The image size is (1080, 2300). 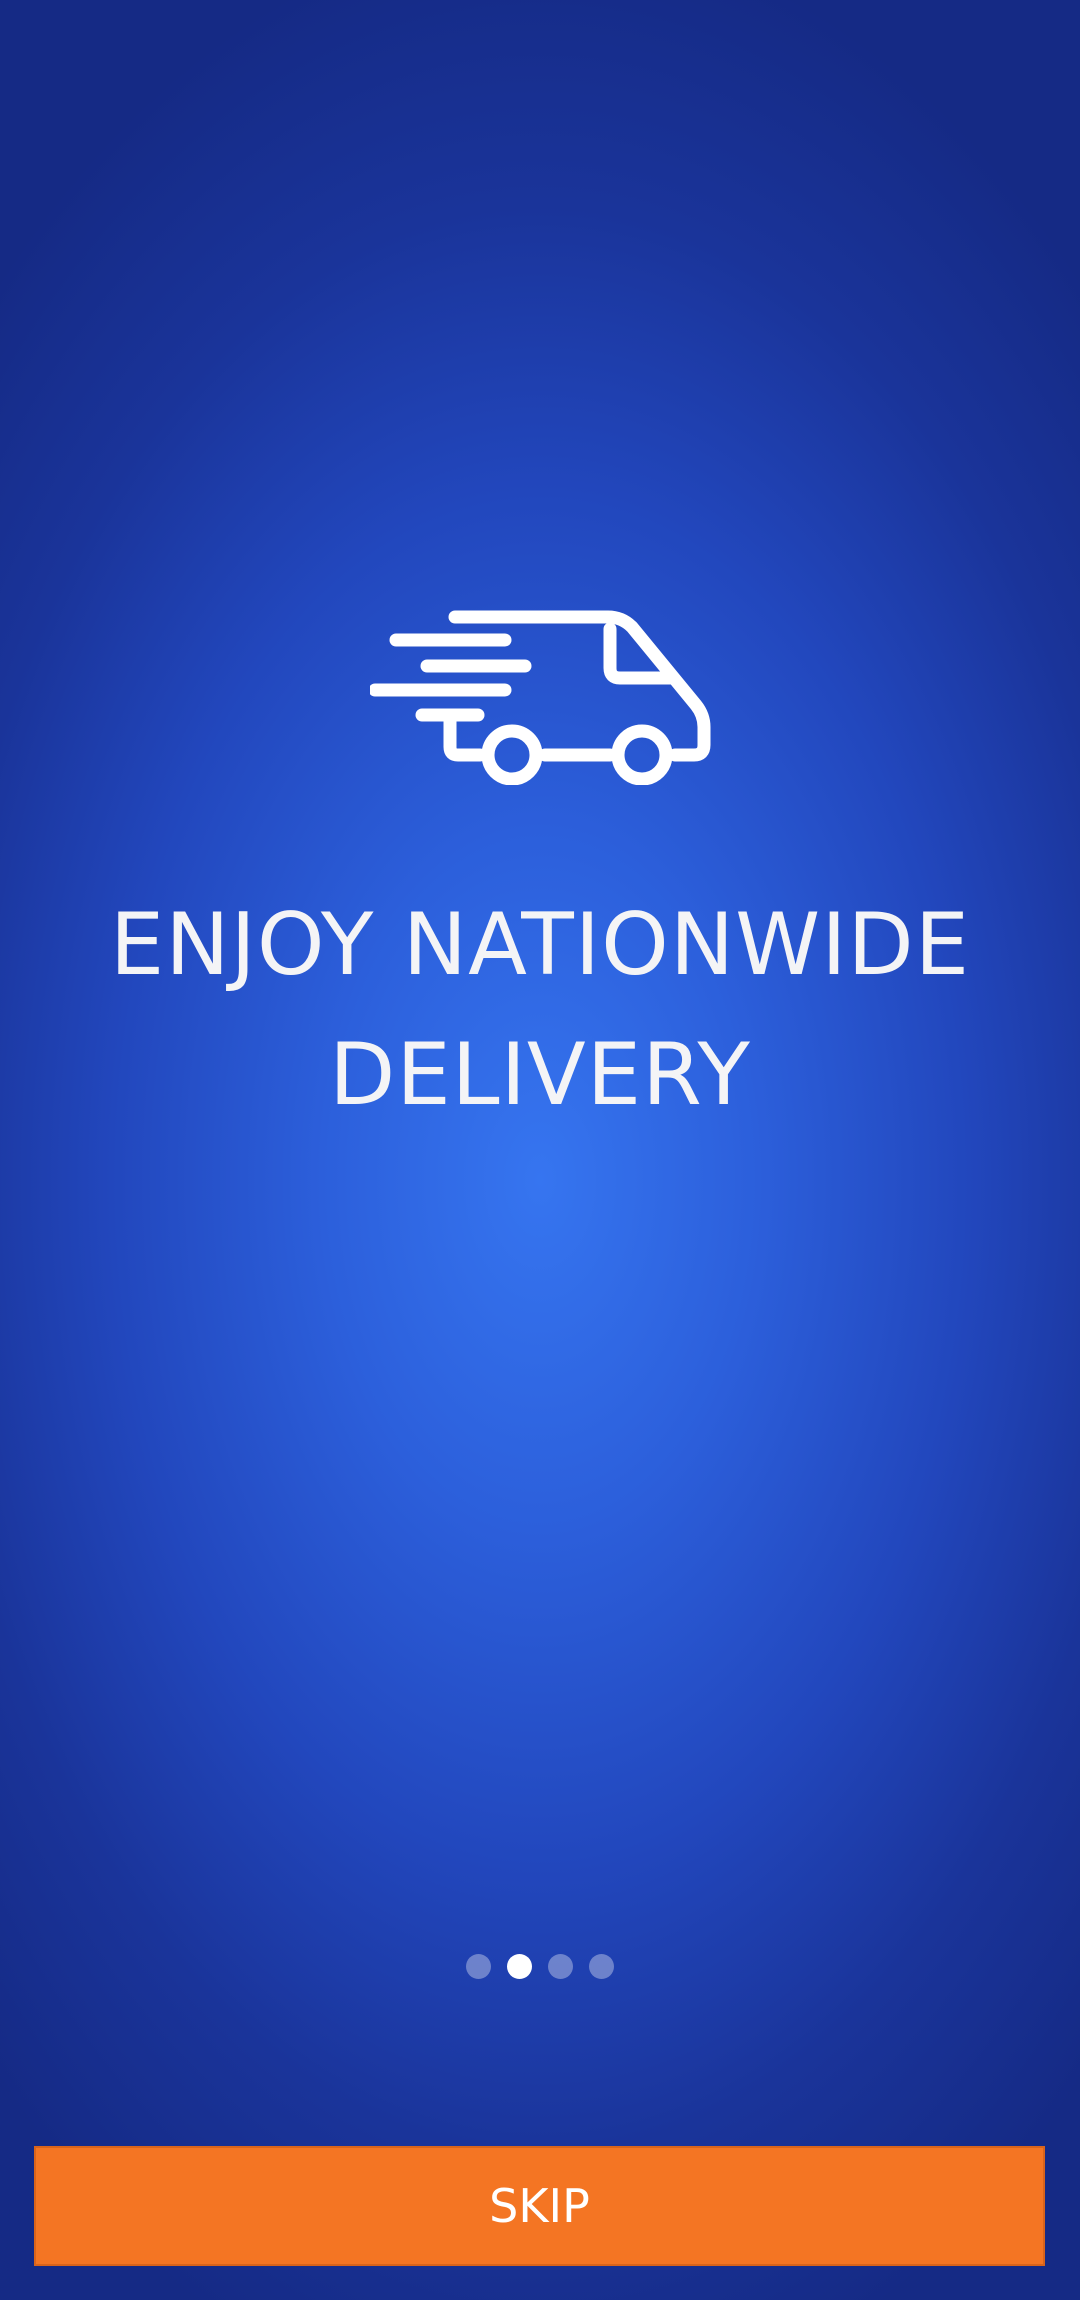 I want to click on skip-button-label: SKIP, so click(x=539, y=2206).